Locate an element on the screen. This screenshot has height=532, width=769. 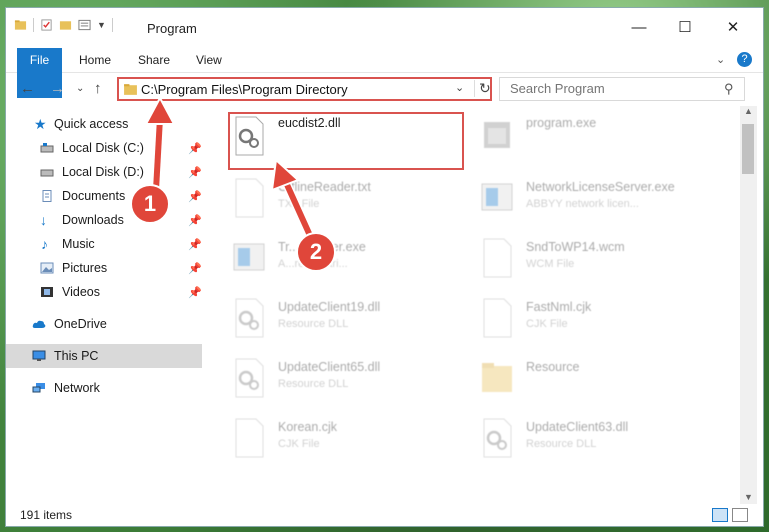
address-dropdown-icon: ⌄ is located at coordinates (459, 87).